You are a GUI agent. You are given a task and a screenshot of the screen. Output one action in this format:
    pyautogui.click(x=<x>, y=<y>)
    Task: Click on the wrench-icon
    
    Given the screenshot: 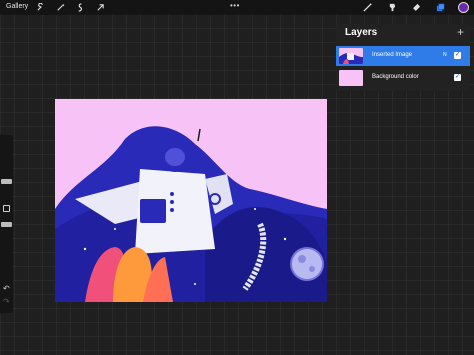 What is the action you would take?
    pyautogui.click(x=40, y=7)
    